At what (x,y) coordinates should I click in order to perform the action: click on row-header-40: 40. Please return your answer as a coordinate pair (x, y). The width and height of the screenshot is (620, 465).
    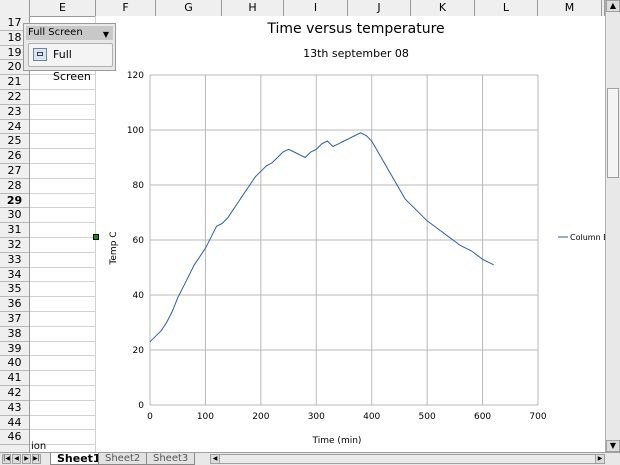
    Looking at the image, I should click on (14, 364).